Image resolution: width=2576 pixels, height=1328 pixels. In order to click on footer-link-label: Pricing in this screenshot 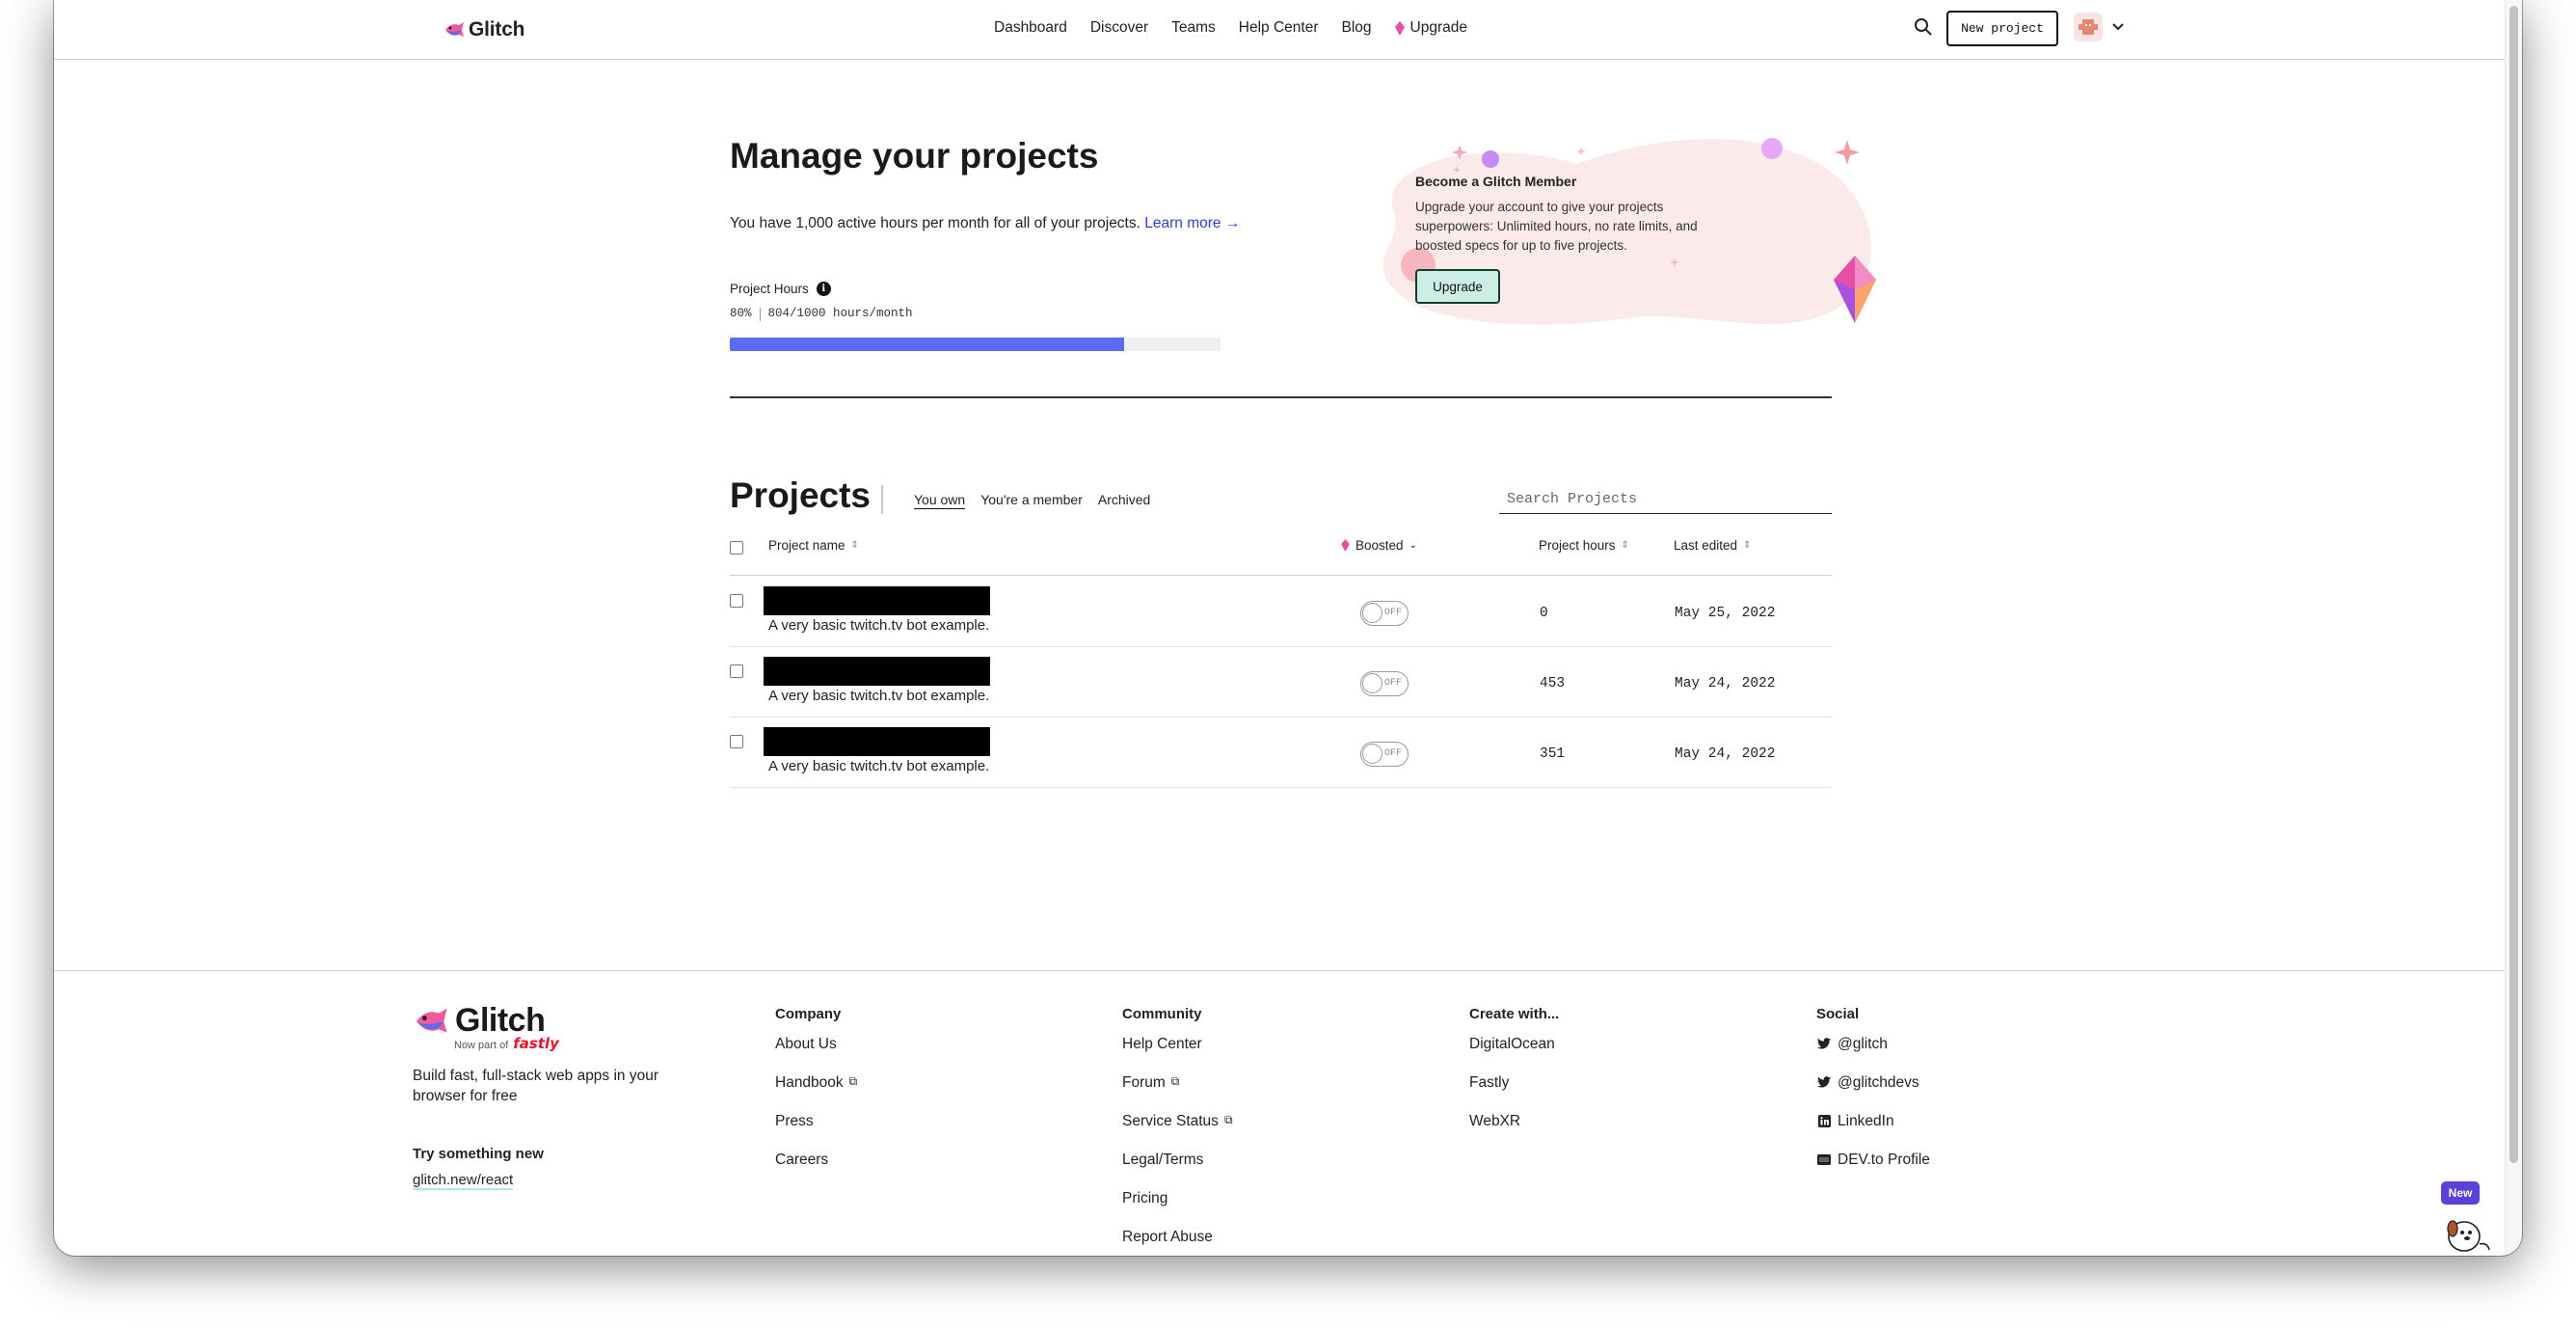, I will do `click(1145, 1198)`.